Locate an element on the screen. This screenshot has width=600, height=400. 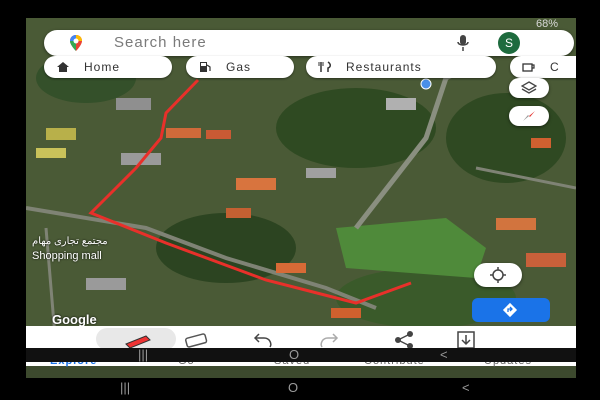
compass-button is located at coordinates (529, 116).